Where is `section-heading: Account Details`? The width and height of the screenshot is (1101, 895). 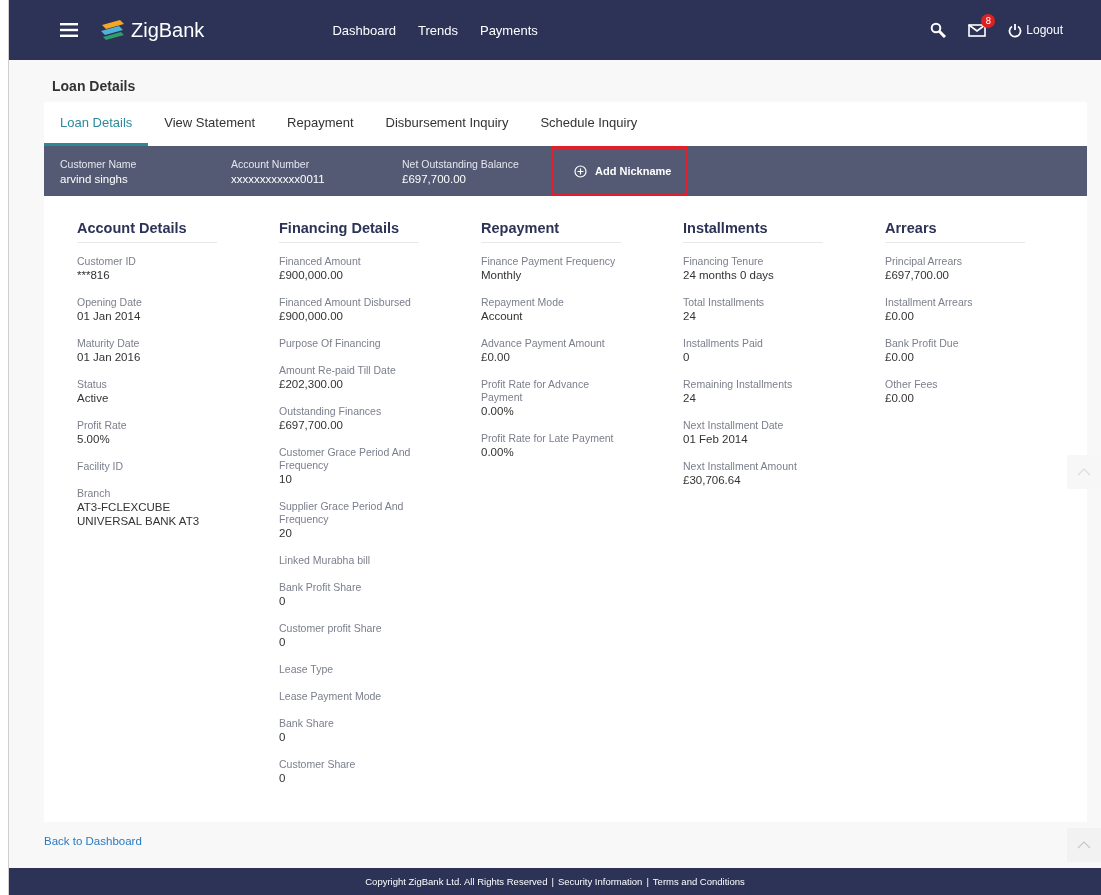
section-heading: Account Details is located at coordinates (147, 231).